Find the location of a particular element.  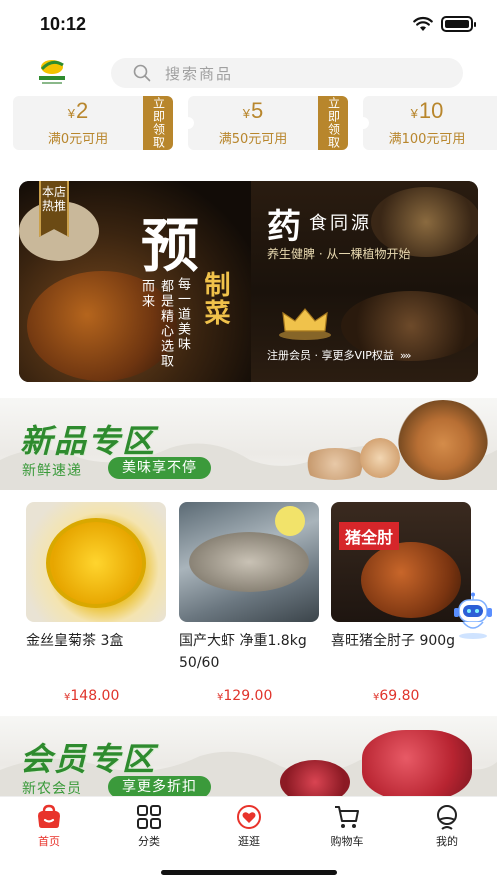

crown-icon is located at coordinates (305, 324).